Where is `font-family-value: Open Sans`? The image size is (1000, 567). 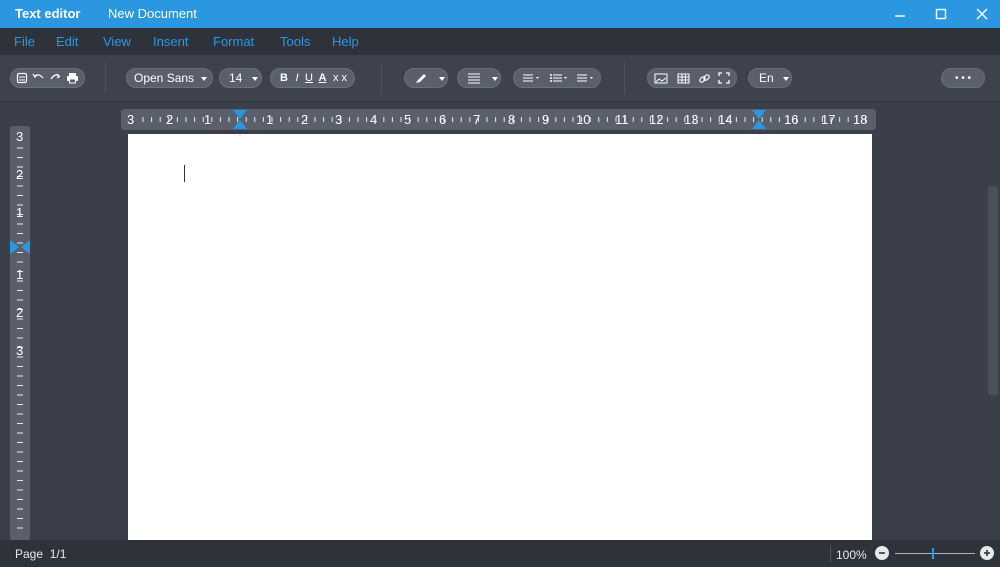 font-family-value: Open Sans is located at coordinates (164, 78).